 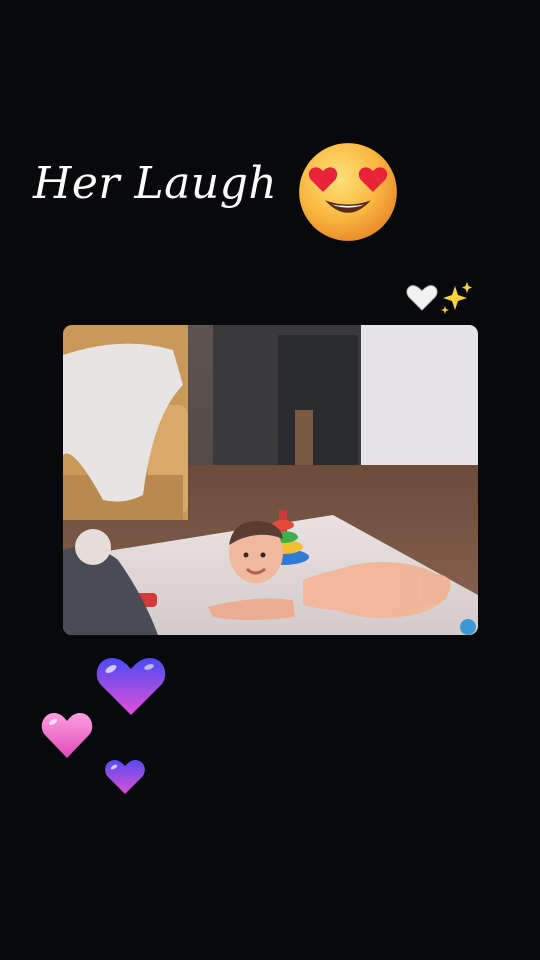 I want to click on small-purple-heart-icon, so click(x=125, y=777).